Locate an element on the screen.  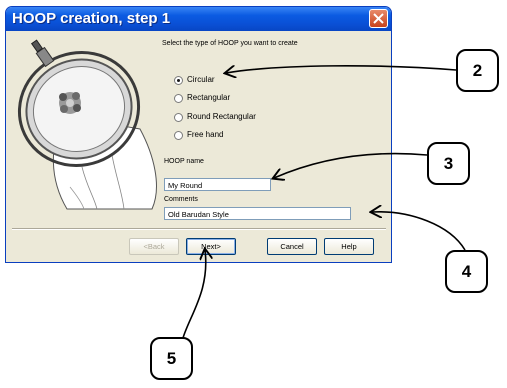
callout-5: 5 is located at coordinates (171, 358).